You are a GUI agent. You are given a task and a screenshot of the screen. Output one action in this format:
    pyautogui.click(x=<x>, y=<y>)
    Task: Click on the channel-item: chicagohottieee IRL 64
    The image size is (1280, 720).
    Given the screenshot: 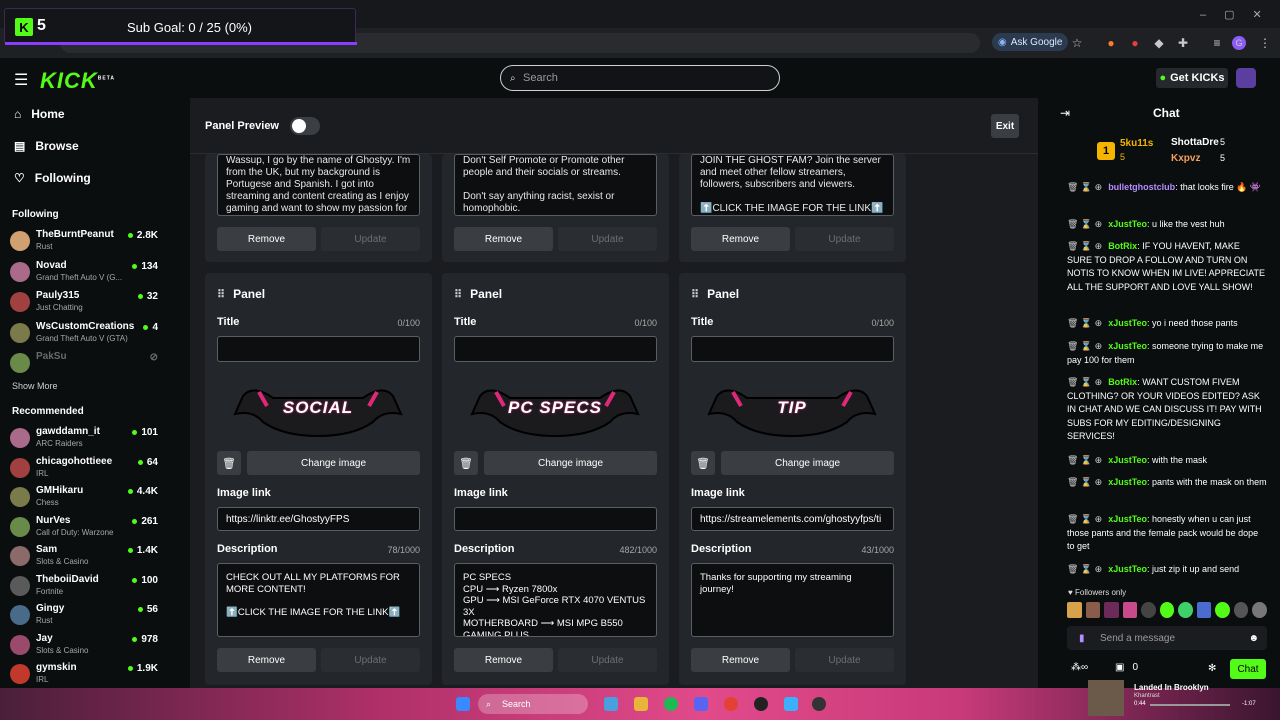 What is the action you would take?
    pyautogui.click(x=96, y=469)
    